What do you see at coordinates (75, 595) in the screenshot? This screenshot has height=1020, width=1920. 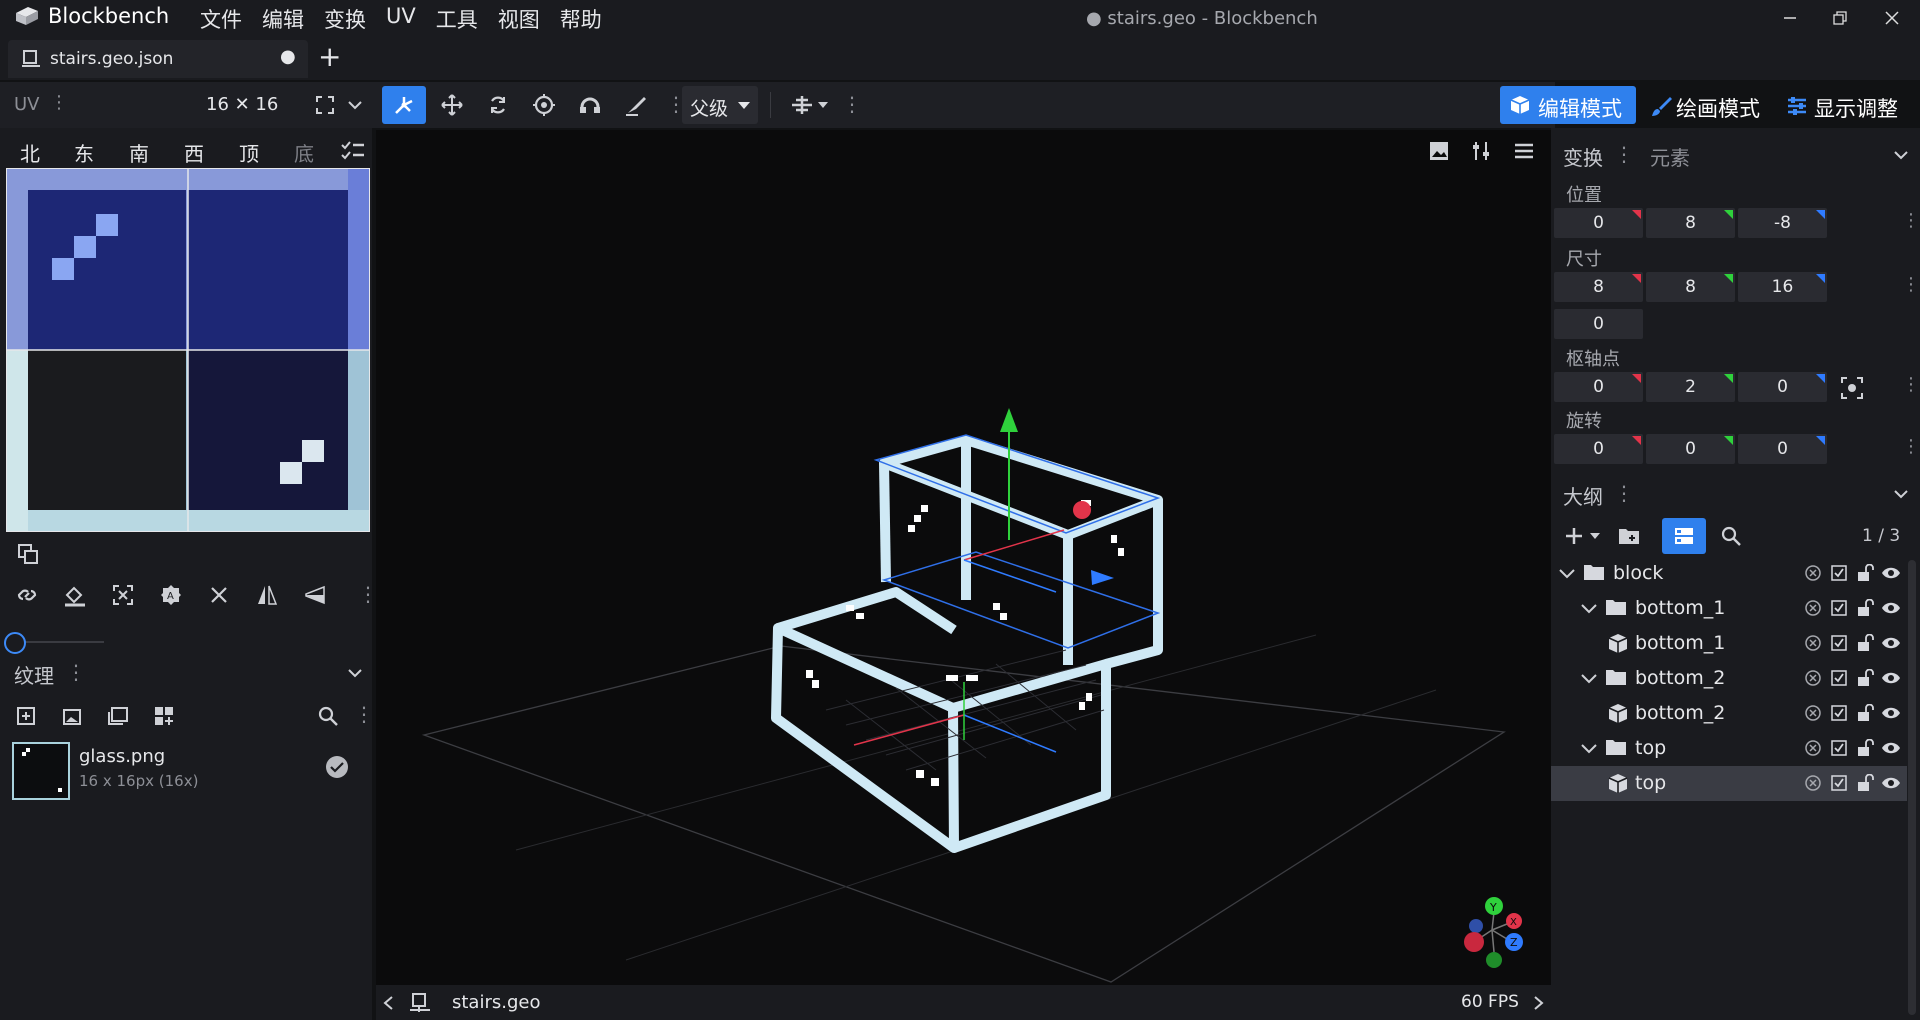 I see `fill-bucket-icon` at bounding box center [75, 595].